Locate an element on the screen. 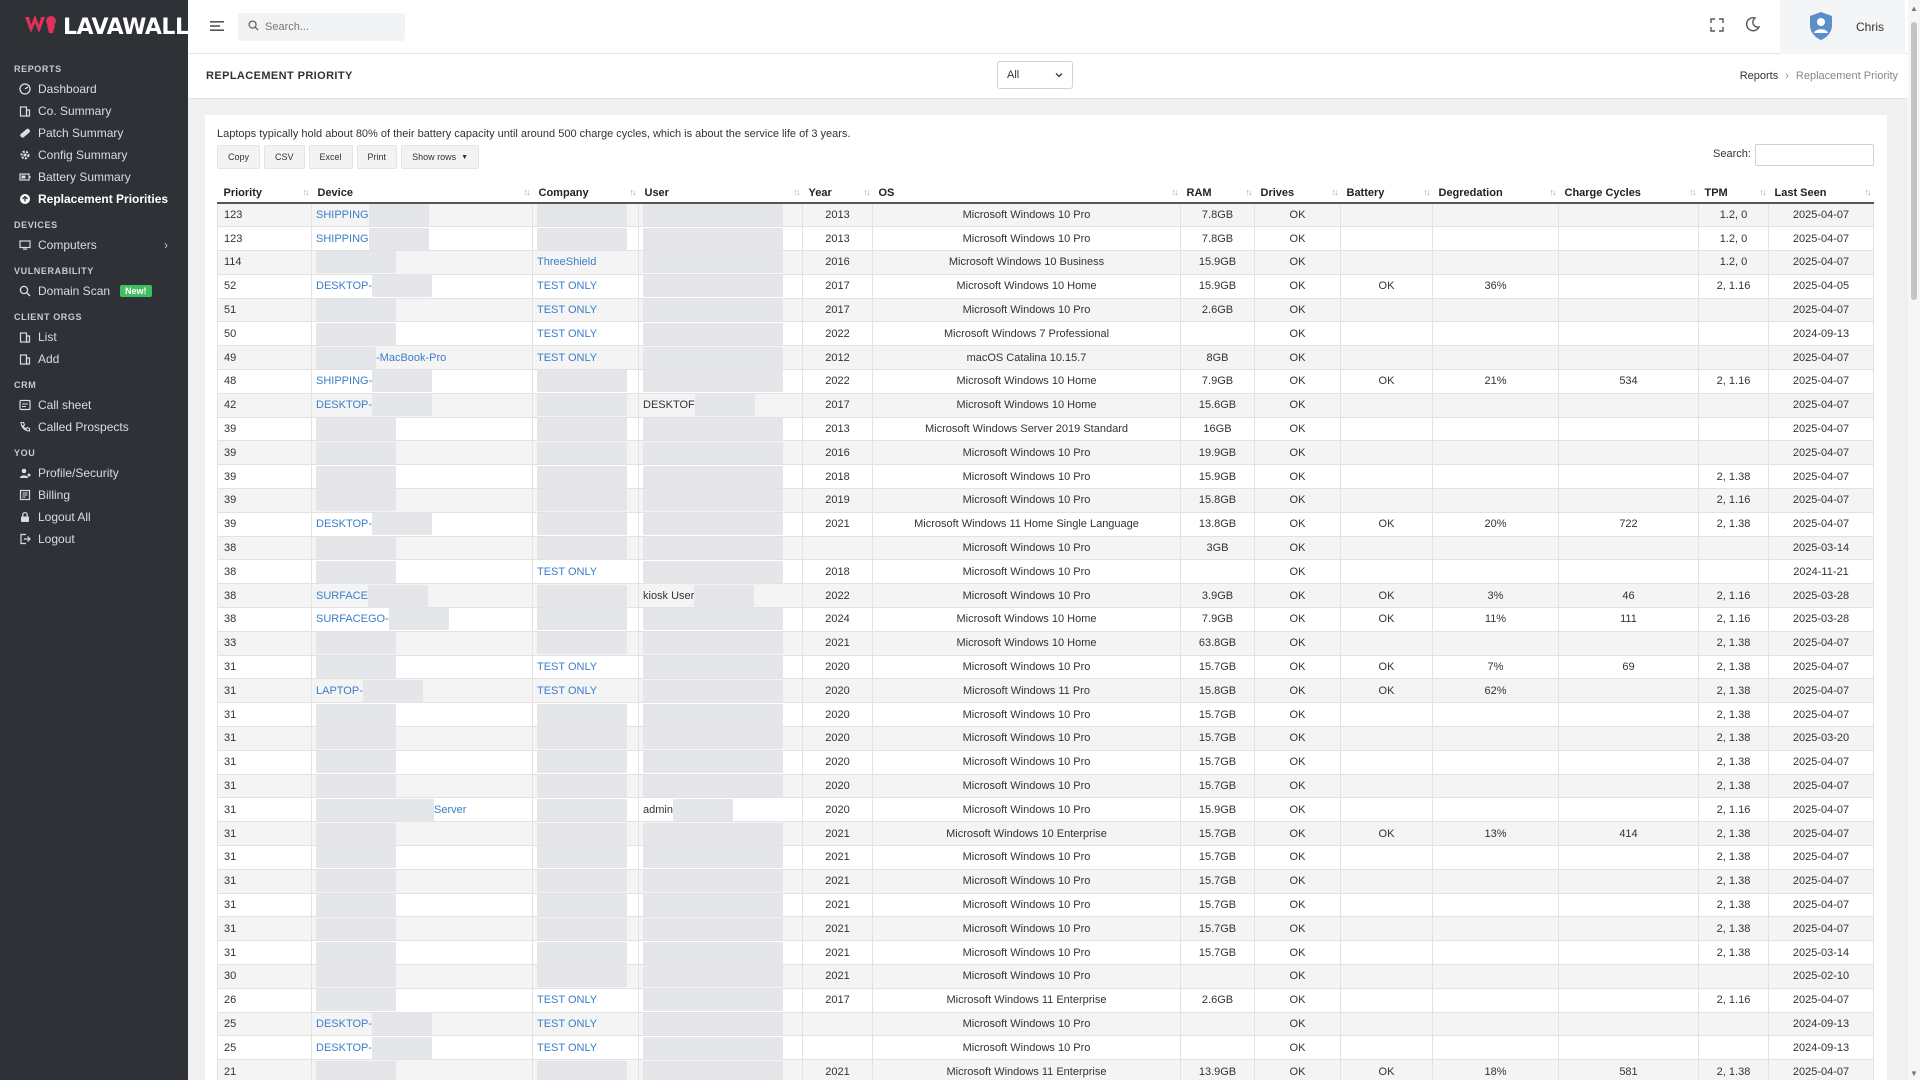 Image resolution: width=1920 pixels, height=1080 pixels. print-button: Print is located at coordinates (377, 157).